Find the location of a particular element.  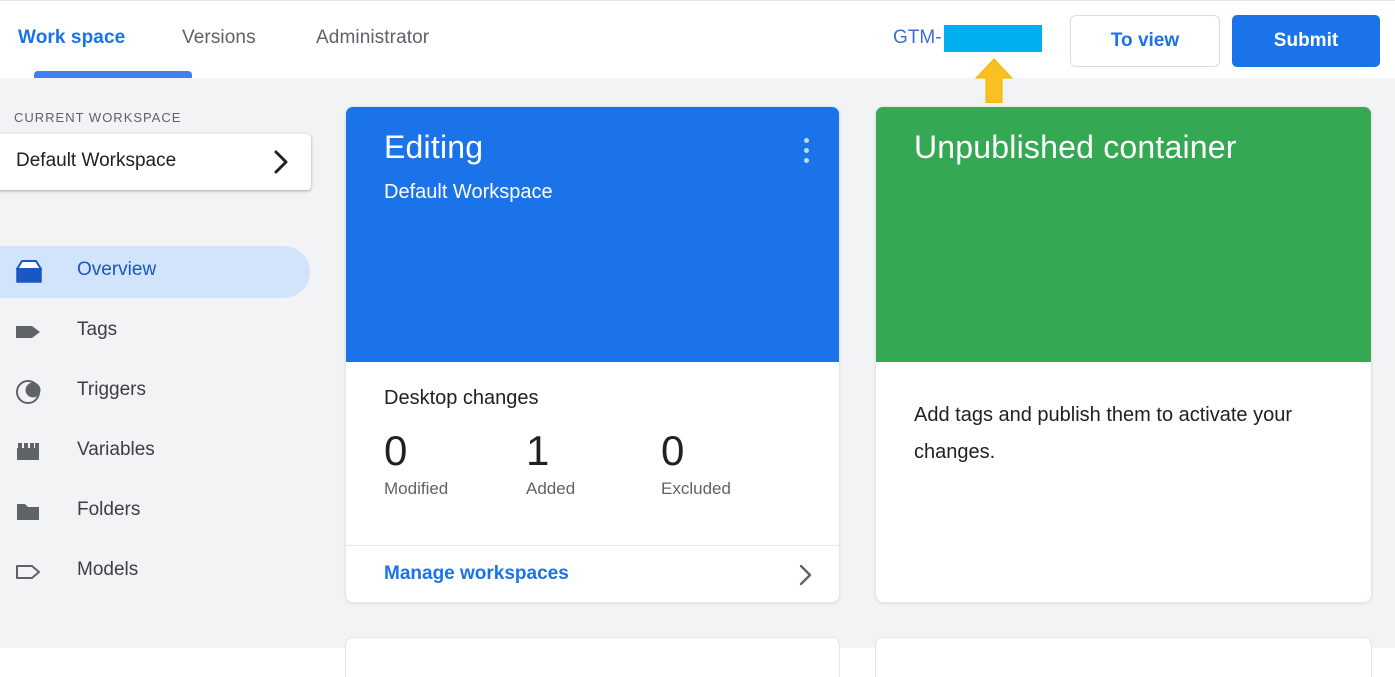

sidebar-item-models: Models is located at coordinates (155, 572).